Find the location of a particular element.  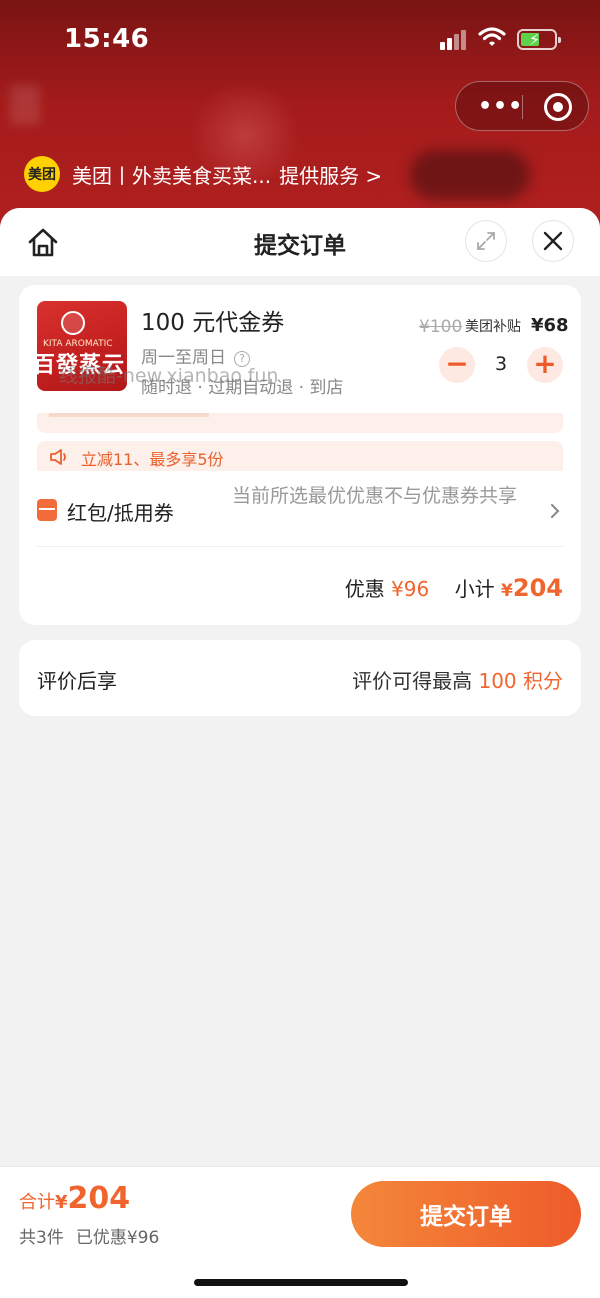

points-value: 100 积分 is located at coordinates (520, 681).